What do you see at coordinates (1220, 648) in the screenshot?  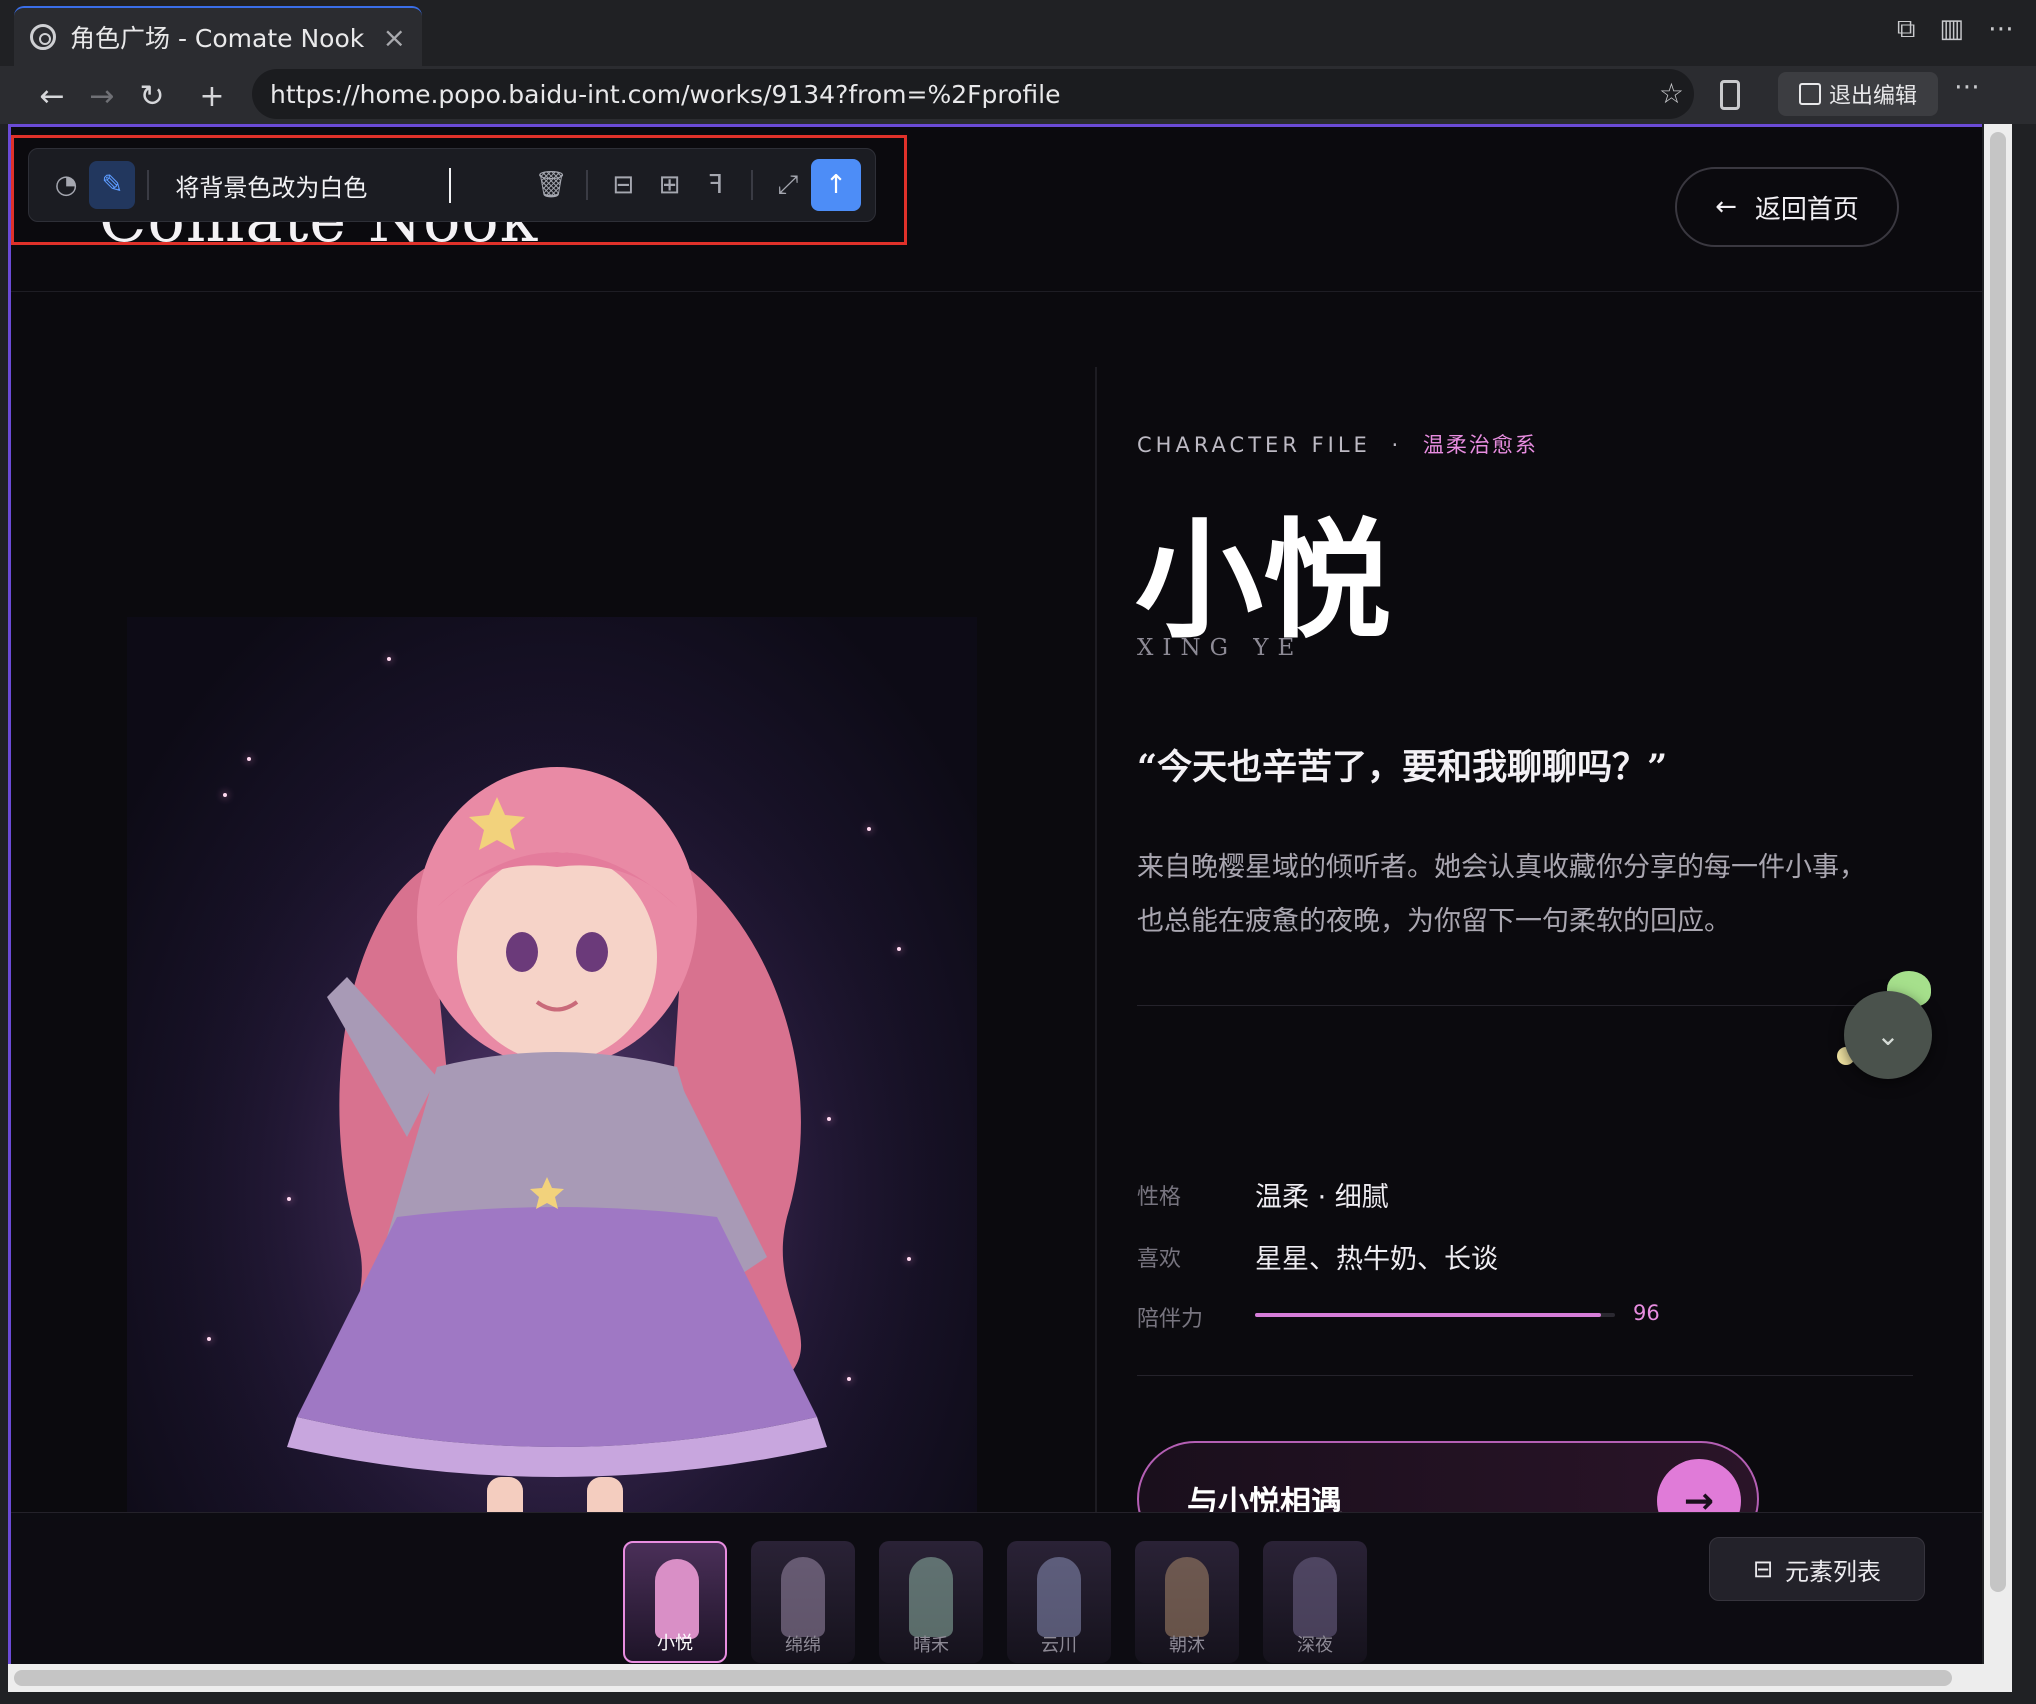 I see `character-pinyin: XING YE` at bounding box center [1220, 648].